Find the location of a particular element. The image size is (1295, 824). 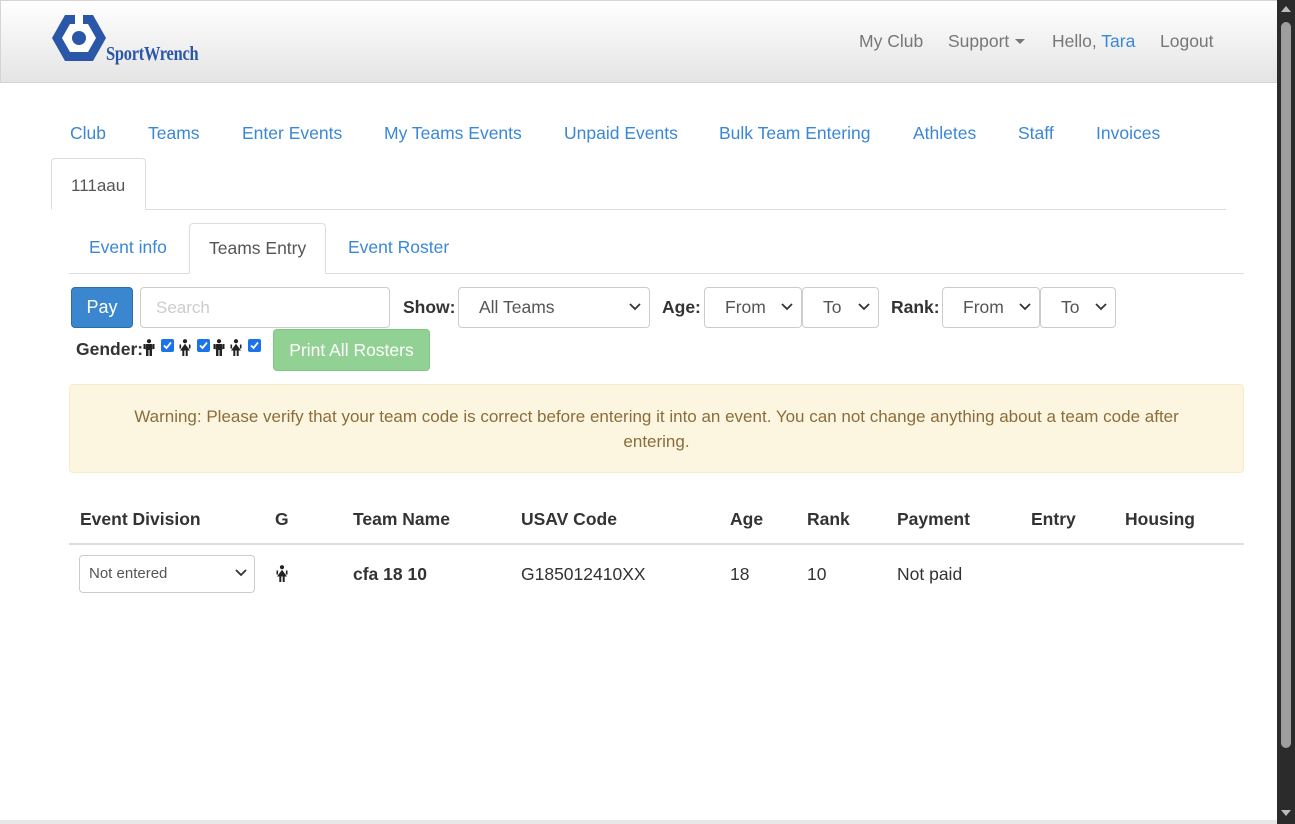

user-greeting: Hello, Tara is located at coordinates (1093, 41).